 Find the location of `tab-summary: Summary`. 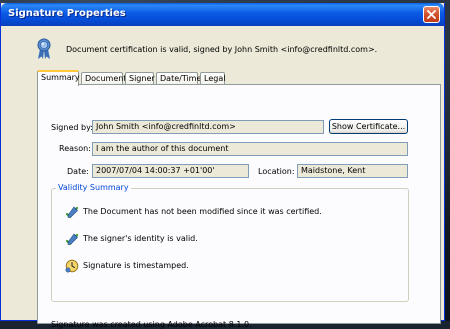

tab-summary: Summary is located at coordinates (58, 78).